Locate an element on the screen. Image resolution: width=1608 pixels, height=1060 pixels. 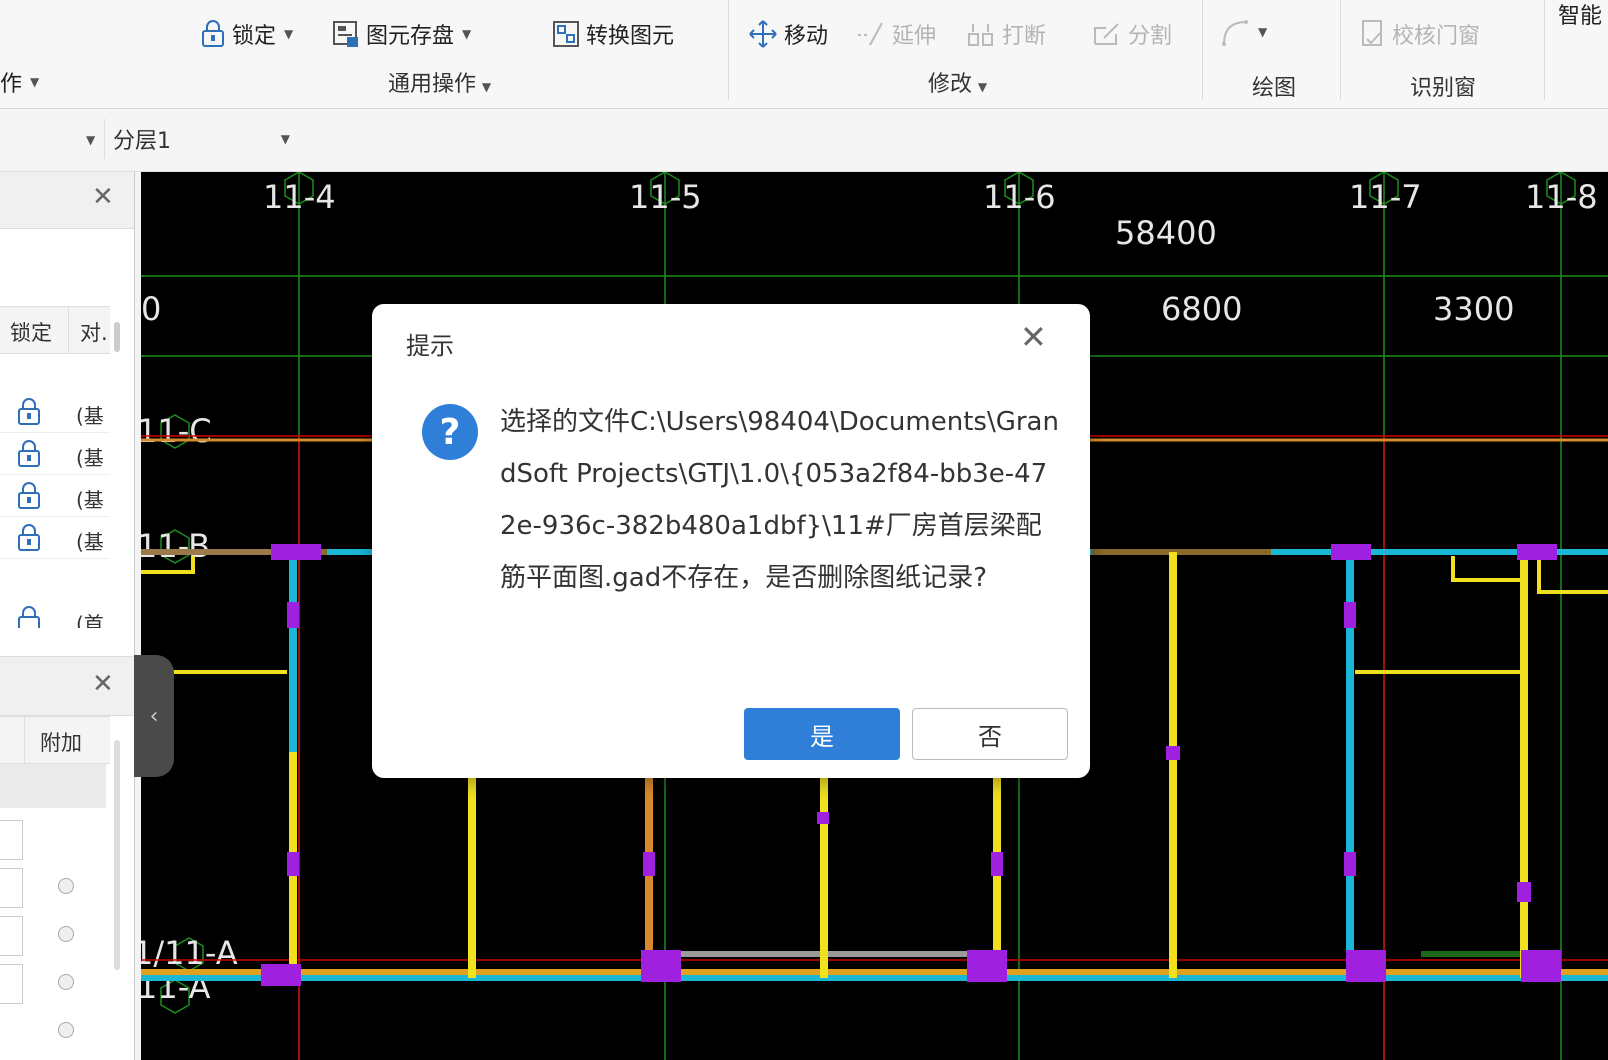
dimension-label: 3300 is located at coordinates (1473, 309).